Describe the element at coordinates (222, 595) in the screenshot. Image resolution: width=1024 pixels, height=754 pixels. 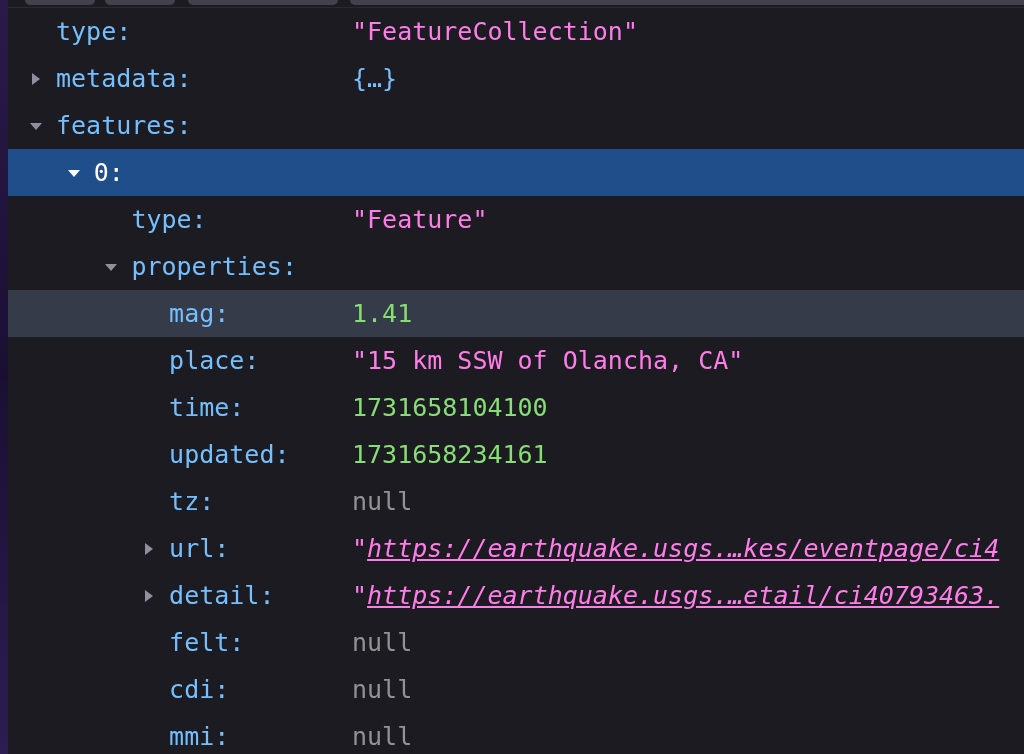
I see `json-key: detail:` at that location.